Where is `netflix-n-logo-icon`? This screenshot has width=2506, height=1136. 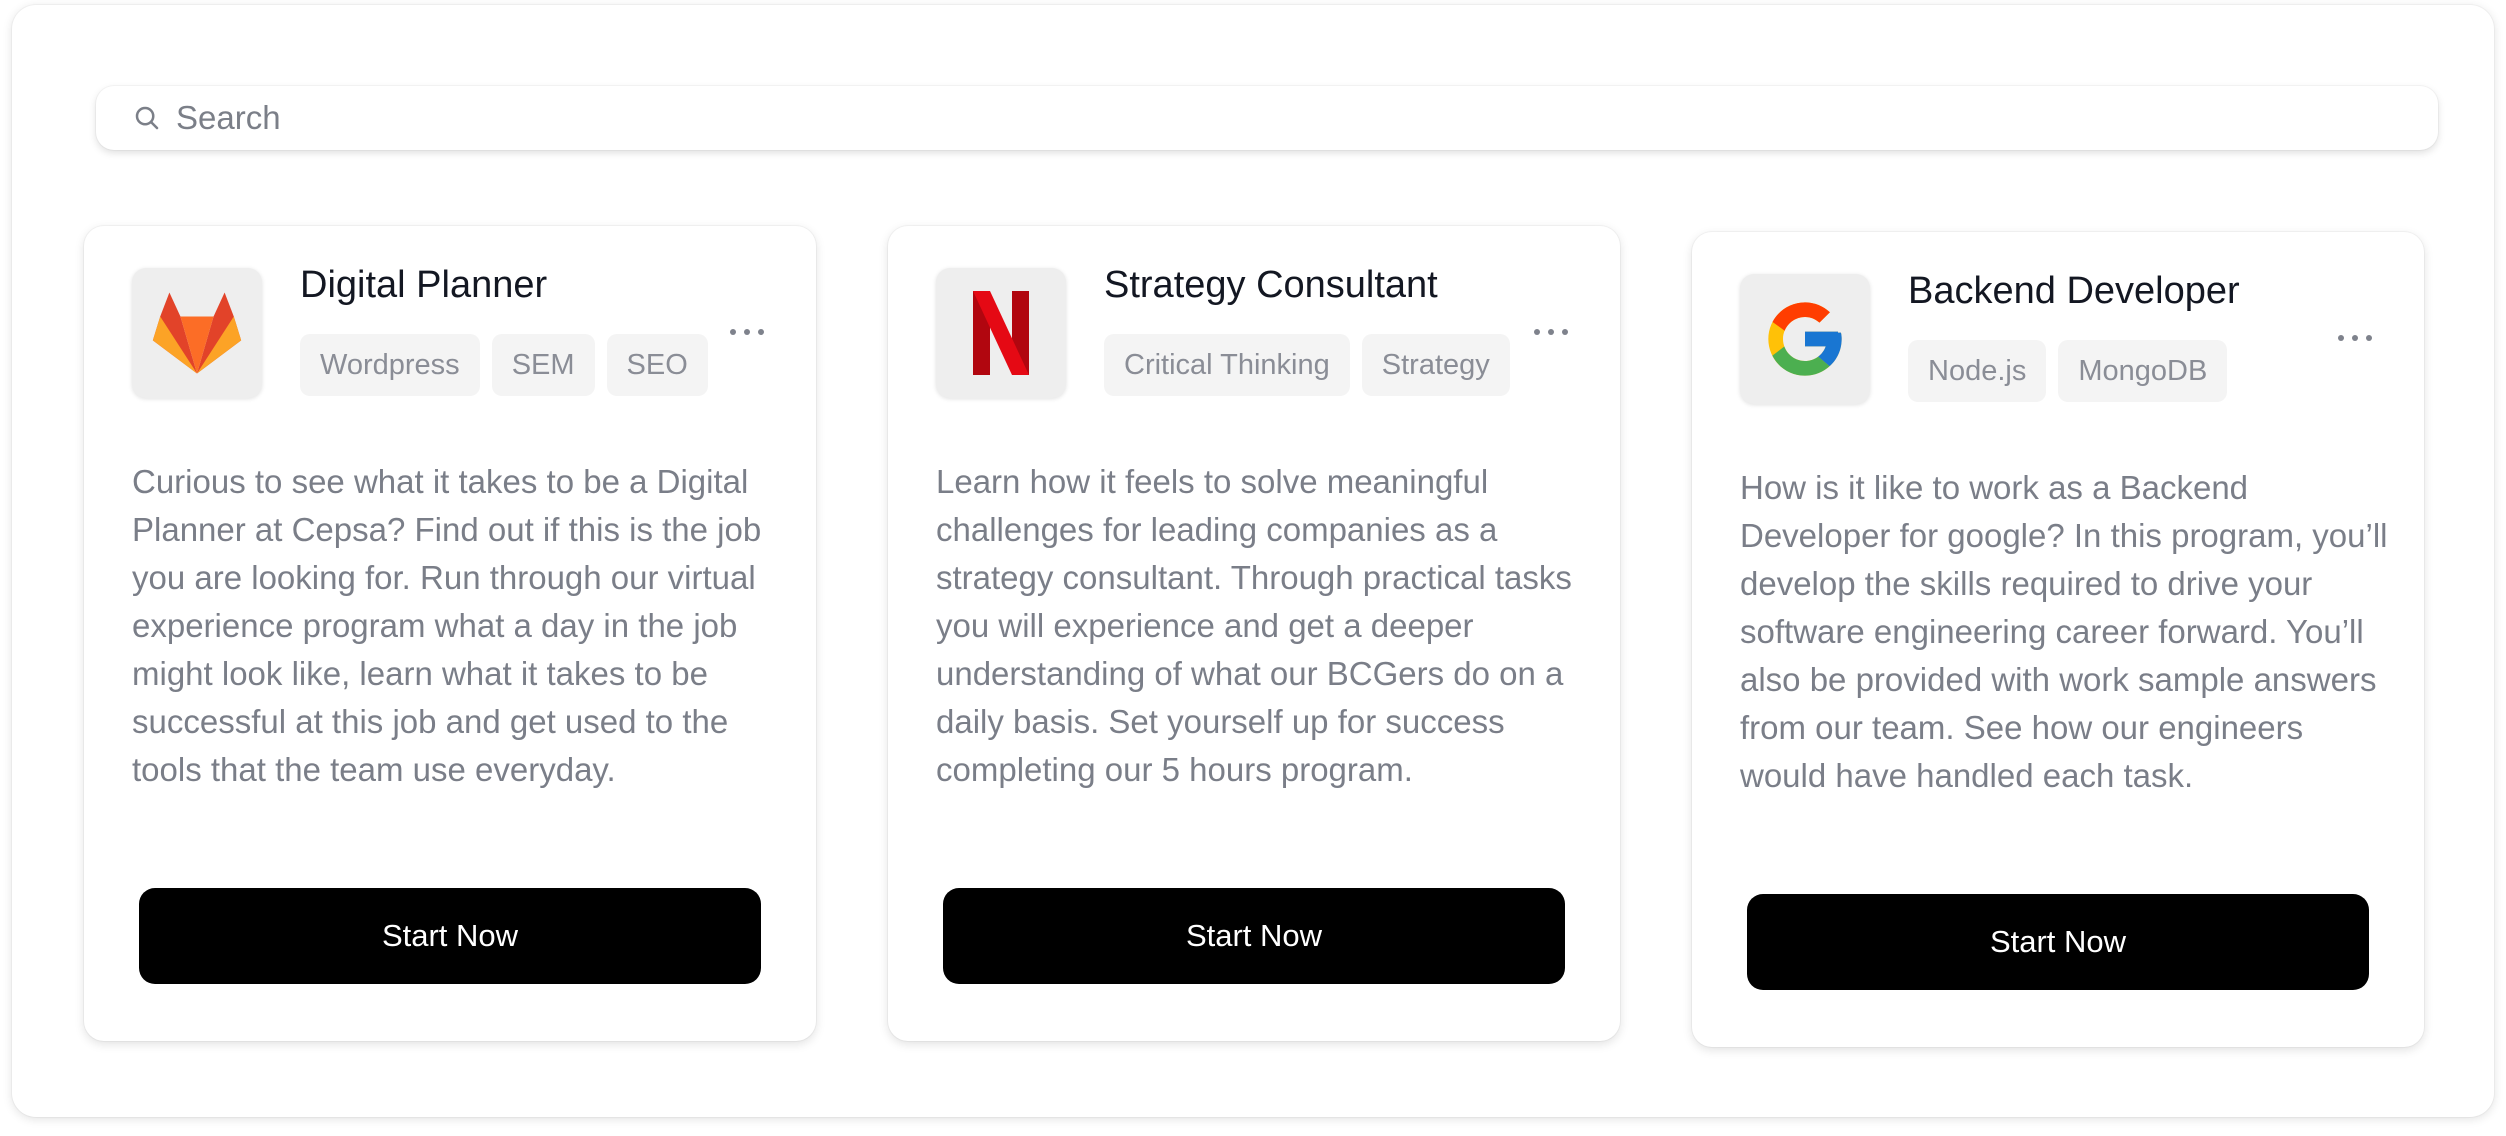
netflix-n-logo-icon is located at coordinates (1001, 333).